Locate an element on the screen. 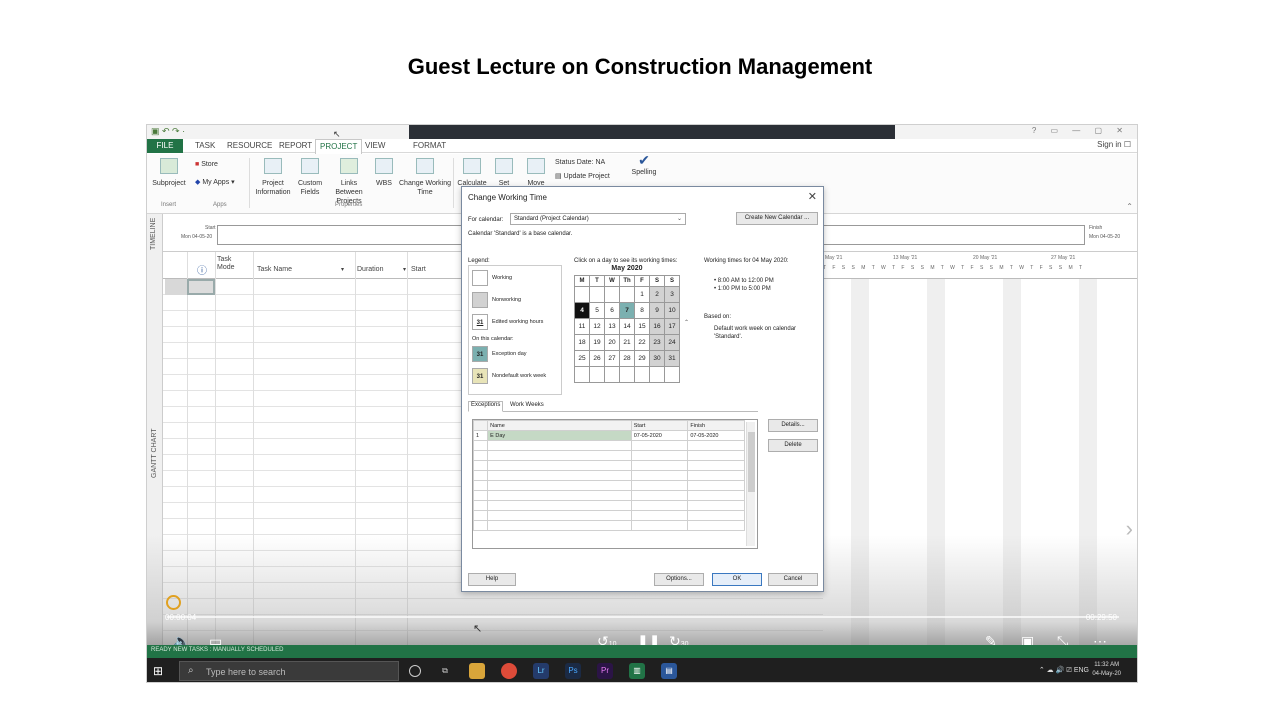  calendar-day: 21 is located at coordinates (627, 342).